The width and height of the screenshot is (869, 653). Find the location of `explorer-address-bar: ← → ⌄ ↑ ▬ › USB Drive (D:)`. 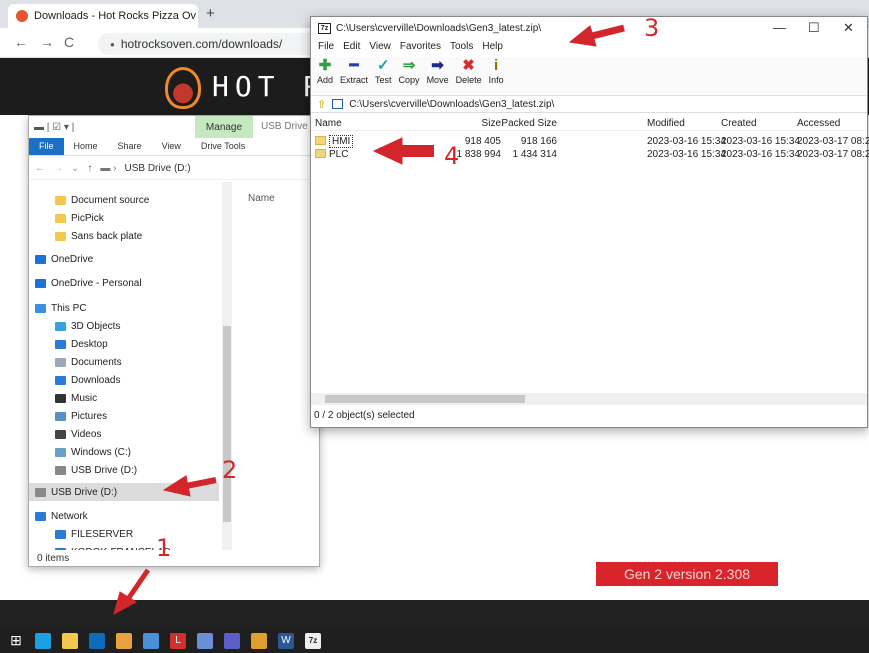

explorer-address-bar: ← → ⌄ ↑ ▬ › USB Drive (D:) is located at coordinates (174, 169).